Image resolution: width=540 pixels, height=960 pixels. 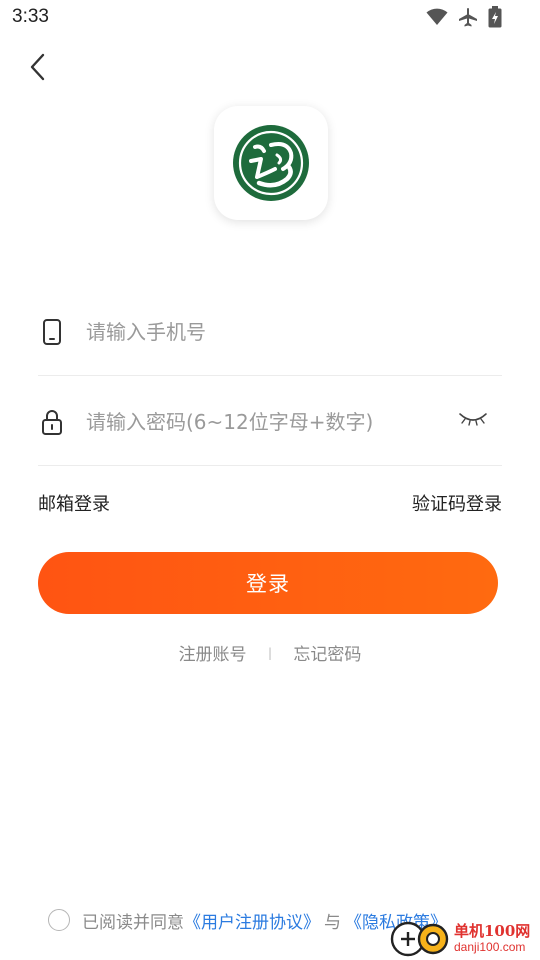 What do you see at coordinates (133, 922) in the screenshot?
I see `agreement-prefix: 已阅读并同意` at bounding box center [133, 922].